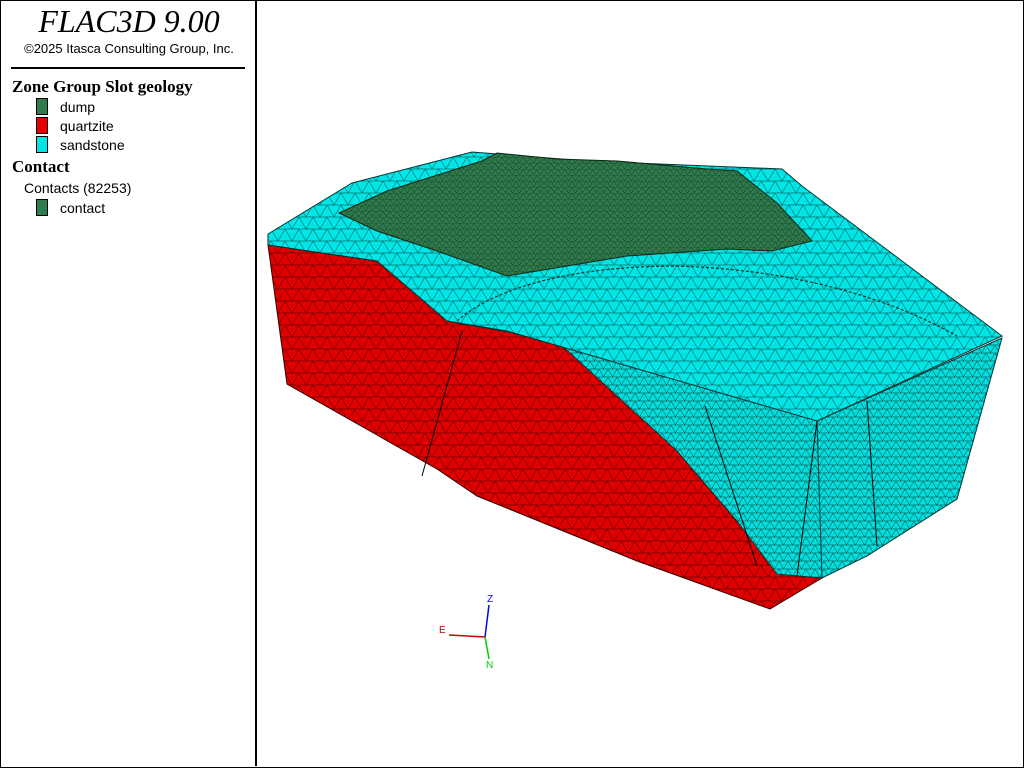  What do you see at coordinates (442, 630) in the screenshot?
I see `e-axis-label: E` at bounding box center [442, 630].